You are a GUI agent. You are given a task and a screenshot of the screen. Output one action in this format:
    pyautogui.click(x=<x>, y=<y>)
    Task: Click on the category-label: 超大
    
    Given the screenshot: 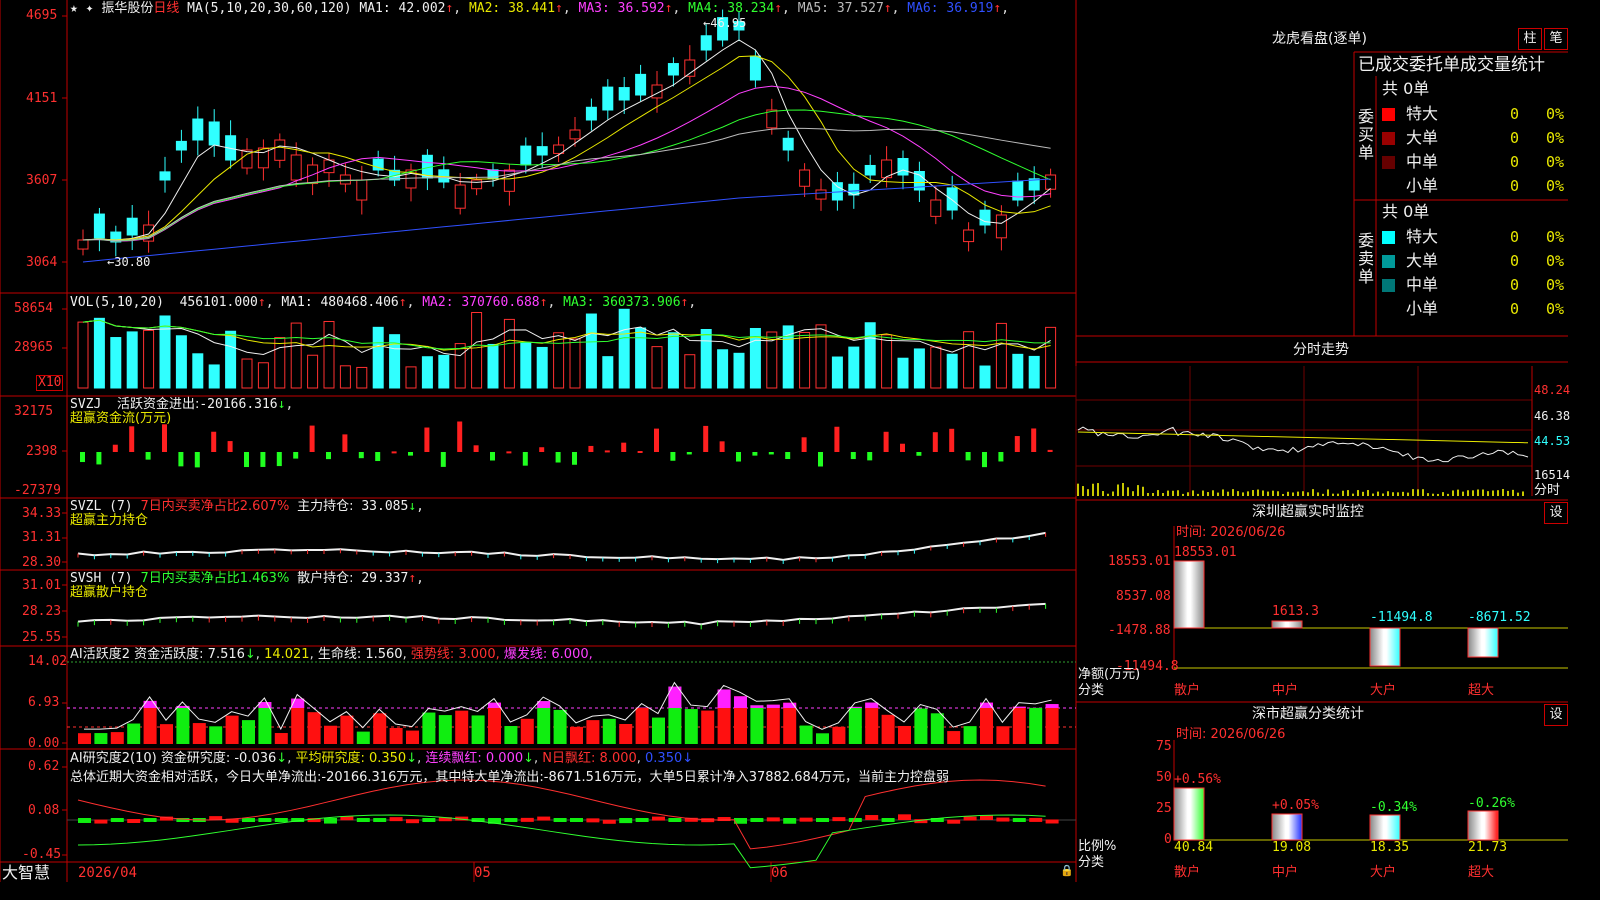 What is the action you would take?
    pyautogui.click(x=1481, y=690)
    